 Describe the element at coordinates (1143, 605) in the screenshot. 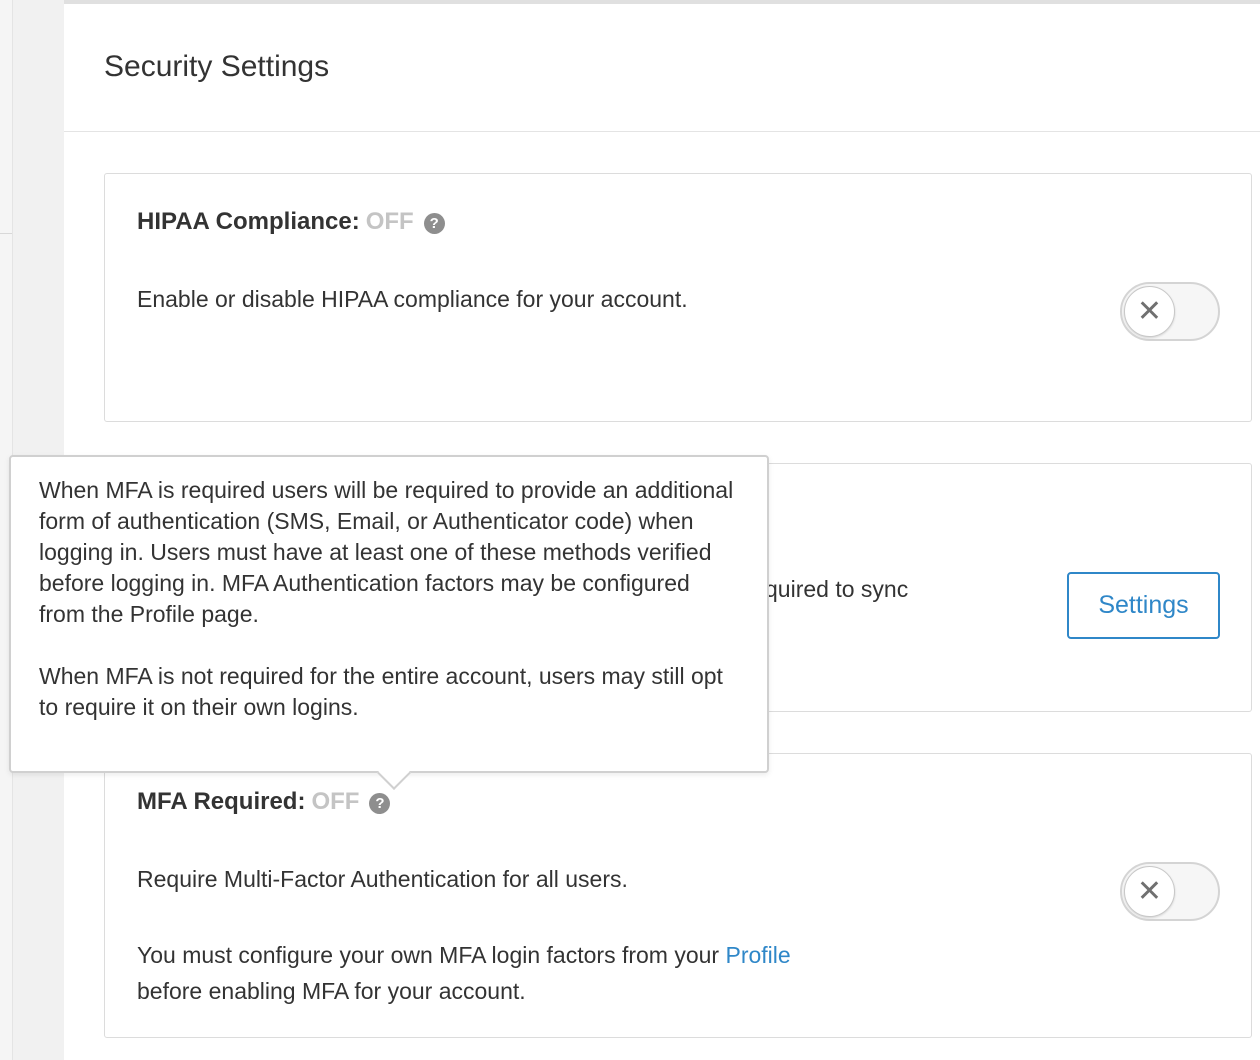

I see `settings-button: Settings` at that location.